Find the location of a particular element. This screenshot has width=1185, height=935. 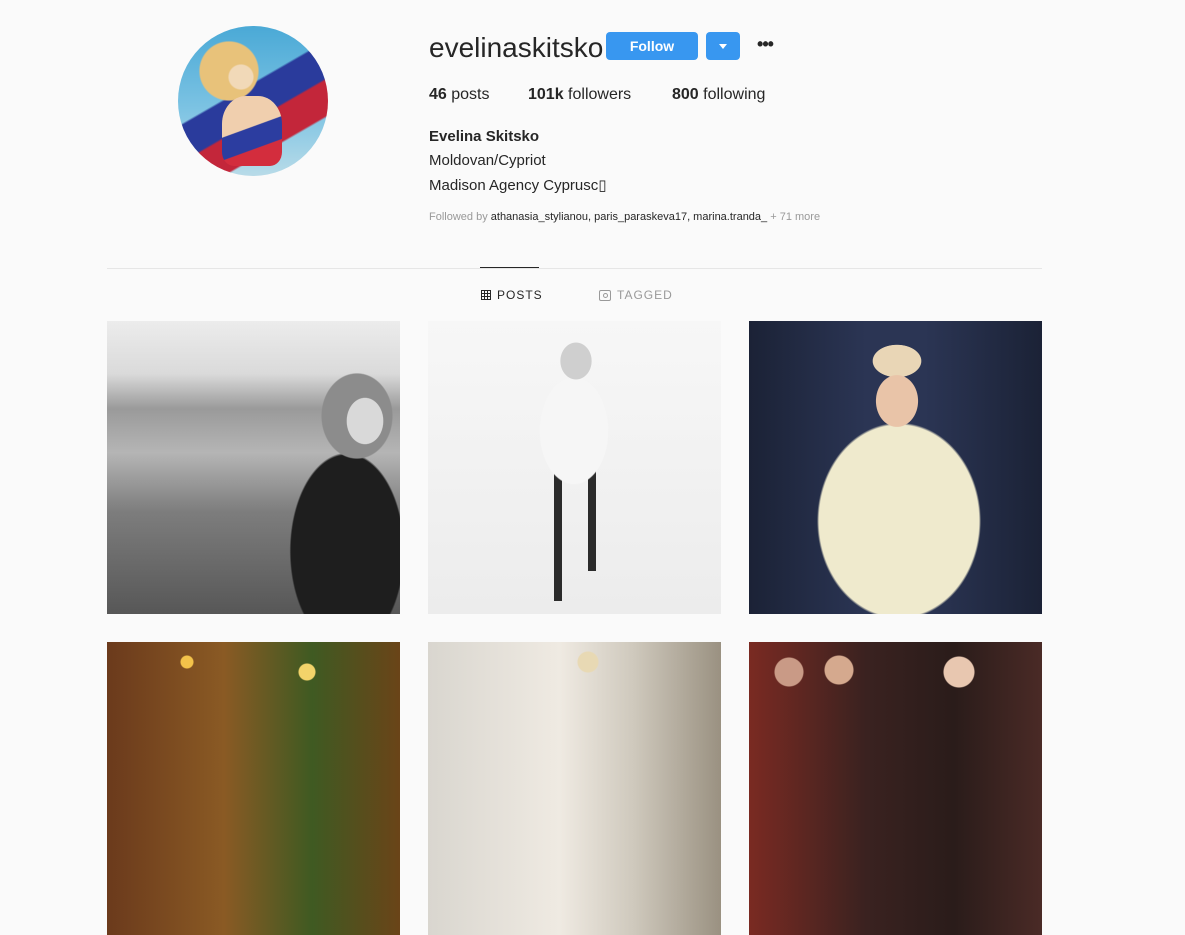

profile-full-name: Evelina Skitsko is located at coordinates (484, 136).